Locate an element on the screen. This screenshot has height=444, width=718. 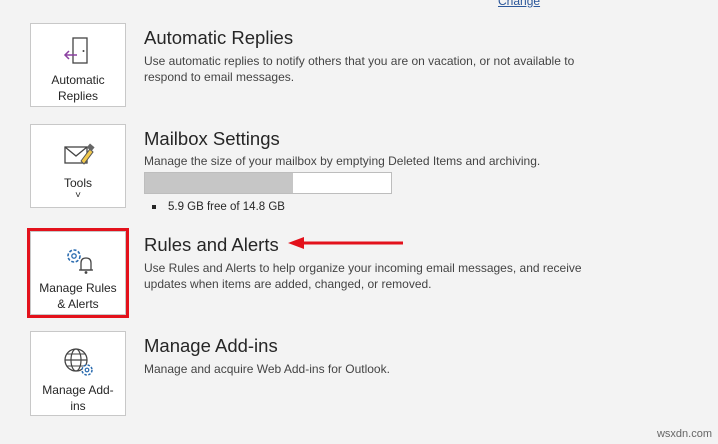
quota-value: 5.9 GB free of 14.8 GB is located at coordinates (226, 207).